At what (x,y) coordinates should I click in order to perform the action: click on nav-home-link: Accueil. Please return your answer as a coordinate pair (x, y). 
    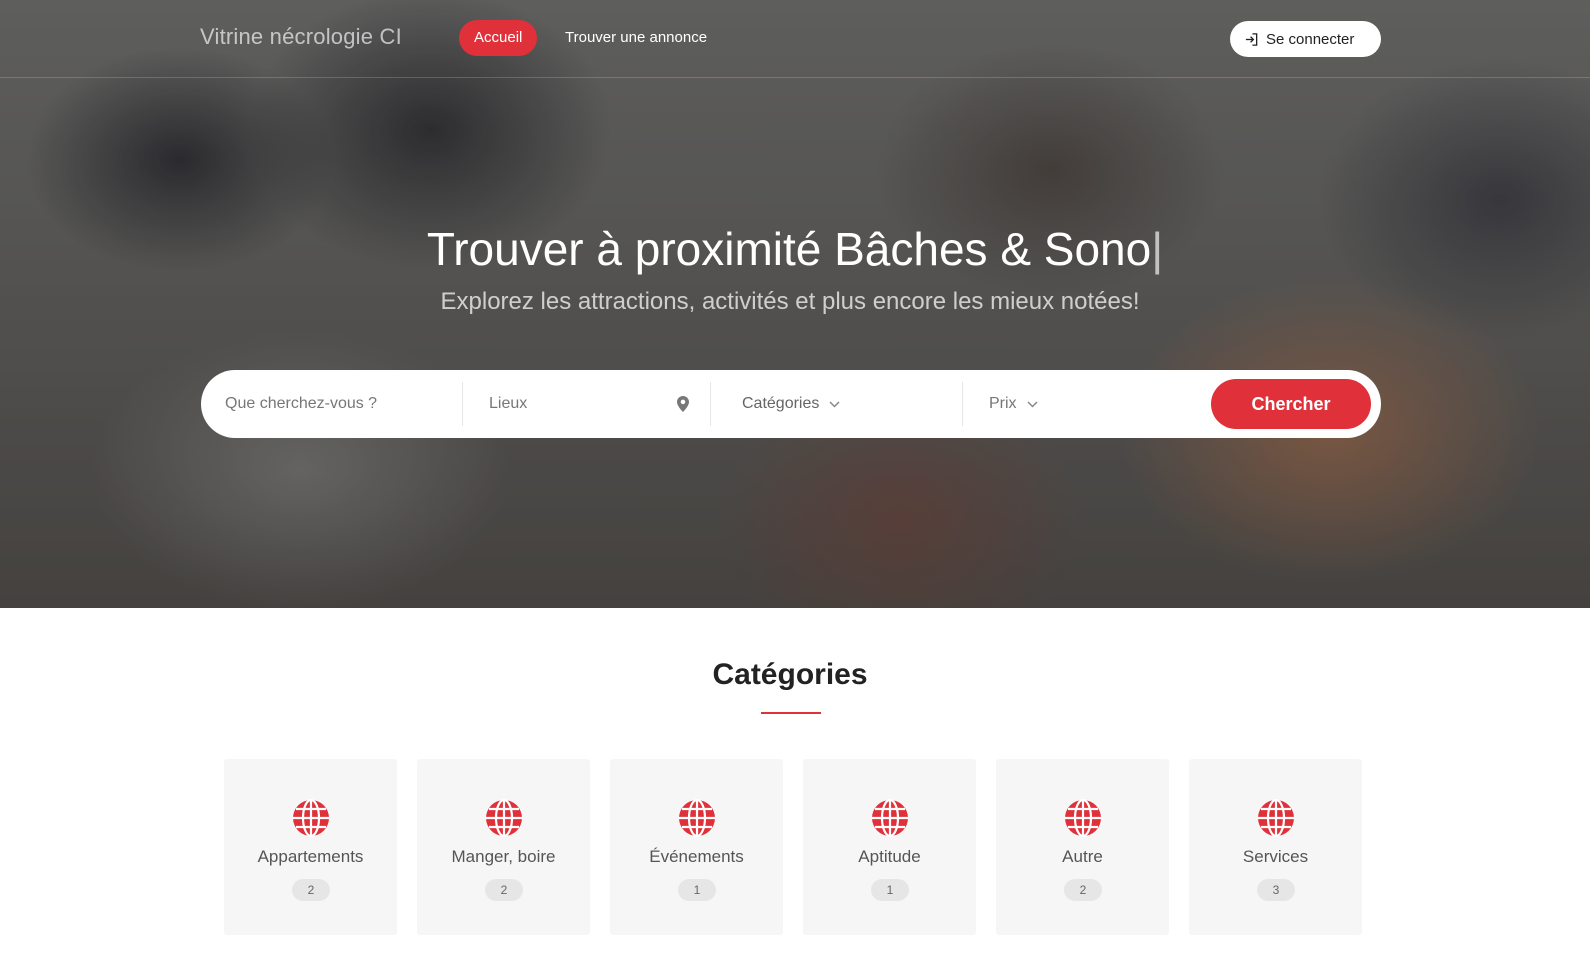
    Looking at the image, I should click on (498, 38).